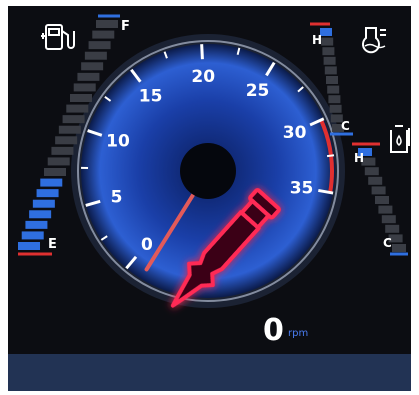 Image resolution: width=419 pixels, height=395 pixels. I want to click on rpm-value: 0, so click(273, 330).